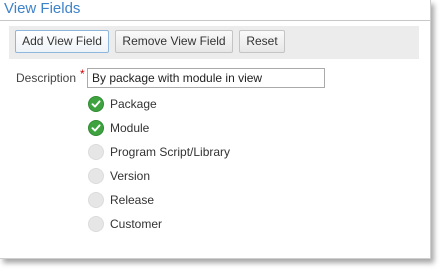  I want to click on field-item-module: Module, so click(188, 128).